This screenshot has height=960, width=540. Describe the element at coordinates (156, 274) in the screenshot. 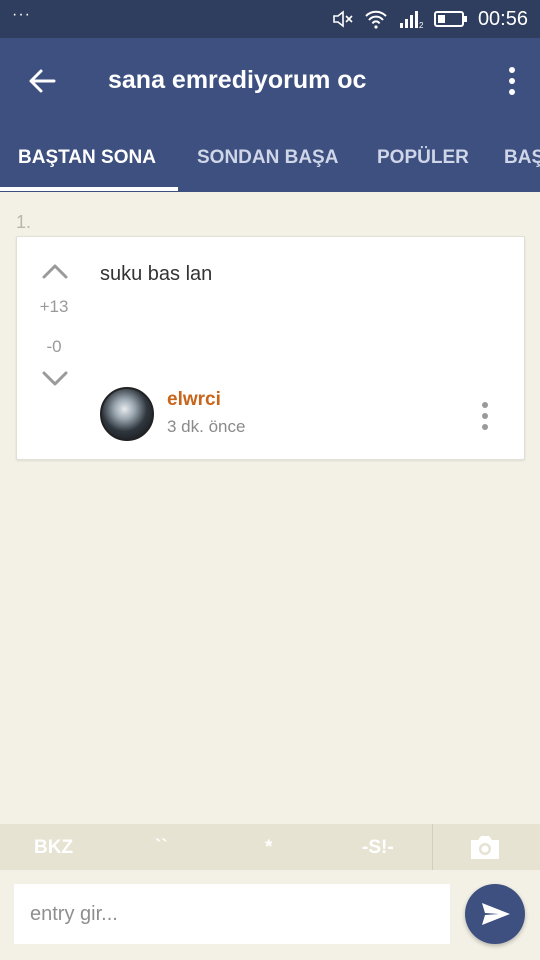

I see `entry-text: suku bas lan` at that location.